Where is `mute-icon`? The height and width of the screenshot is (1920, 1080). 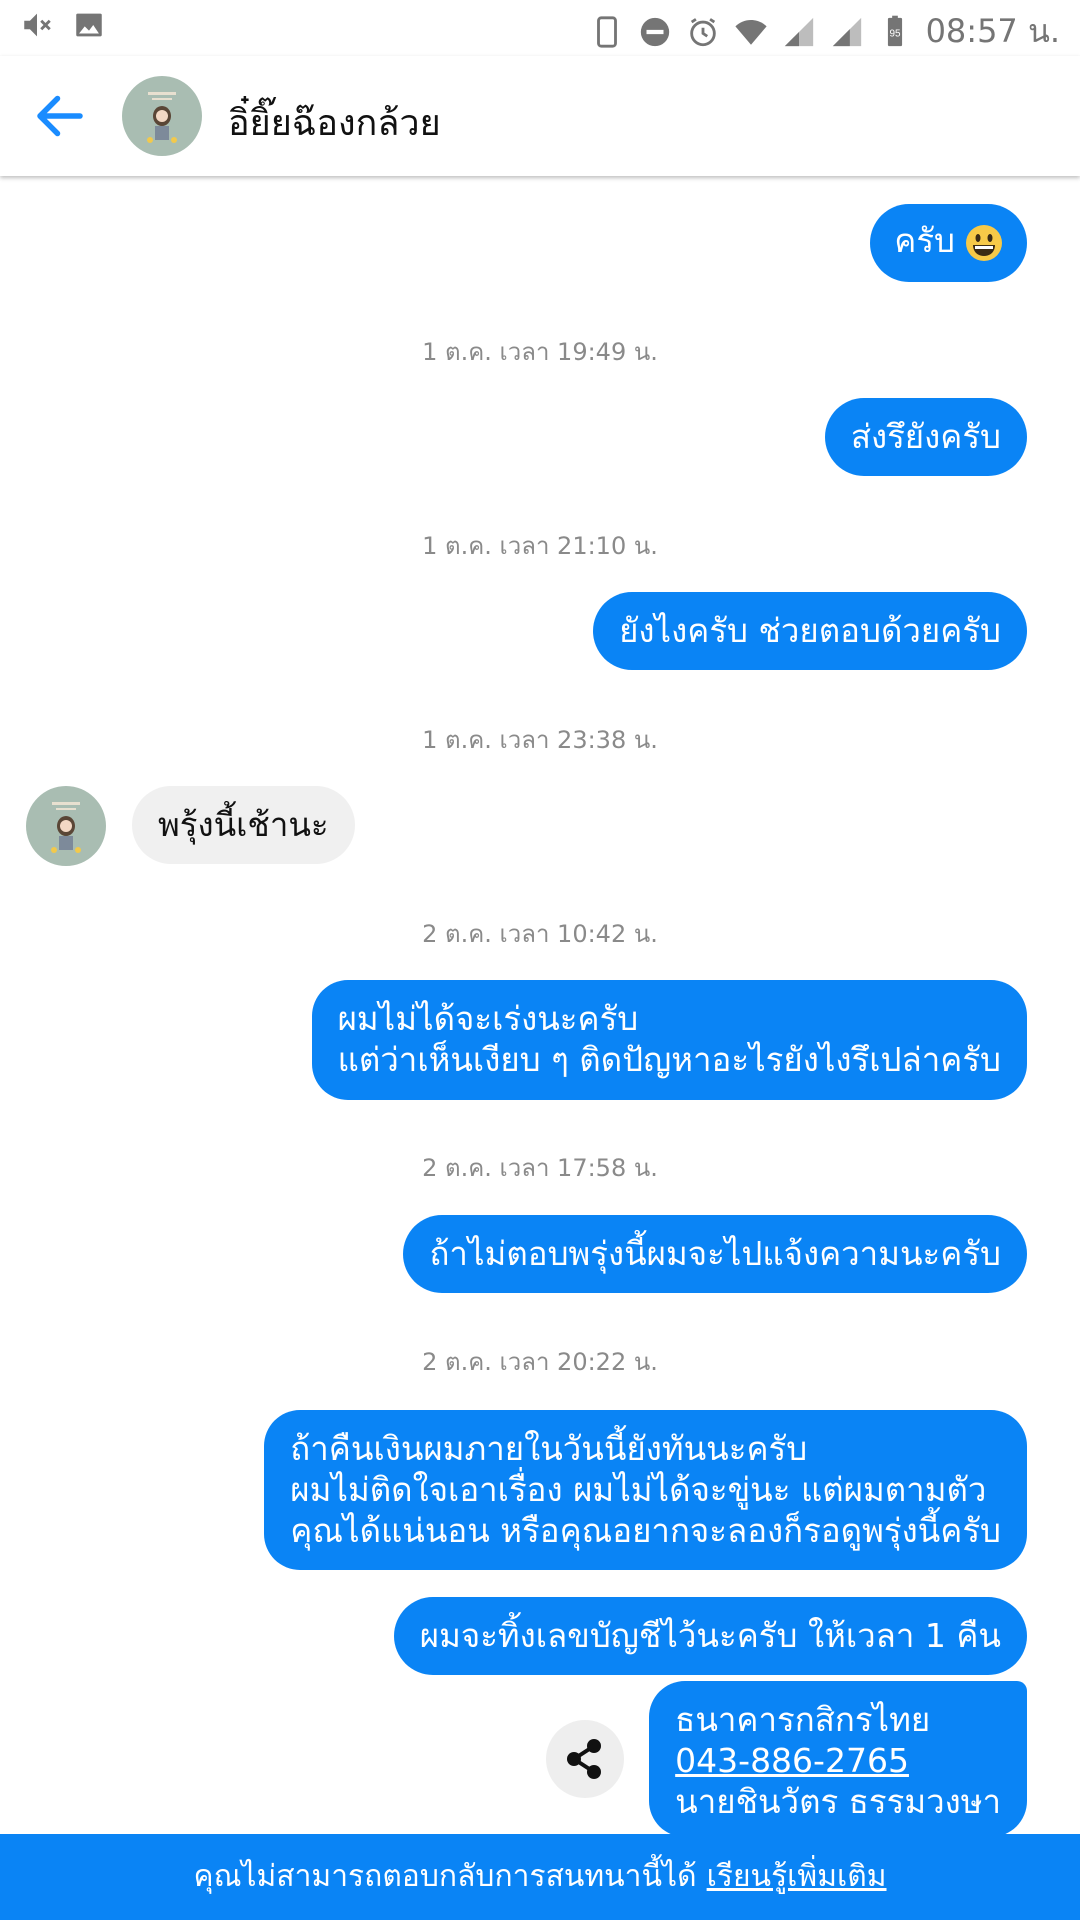 mute-icon is located at coordinates (37, 25).